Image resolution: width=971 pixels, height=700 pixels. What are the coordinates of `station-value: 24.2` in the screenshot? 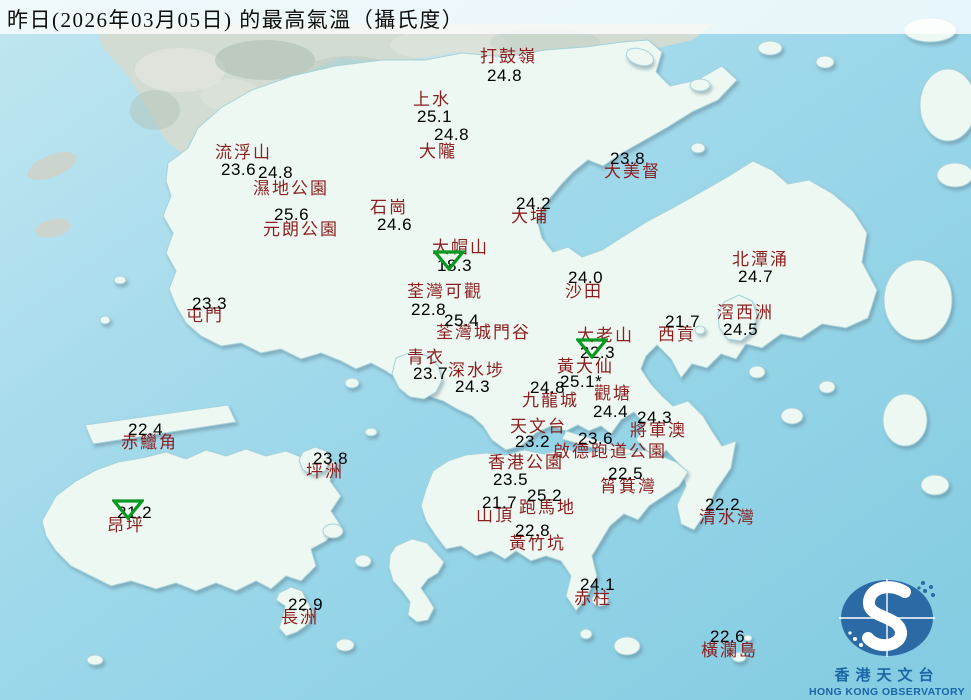 It's located at (534, 203).